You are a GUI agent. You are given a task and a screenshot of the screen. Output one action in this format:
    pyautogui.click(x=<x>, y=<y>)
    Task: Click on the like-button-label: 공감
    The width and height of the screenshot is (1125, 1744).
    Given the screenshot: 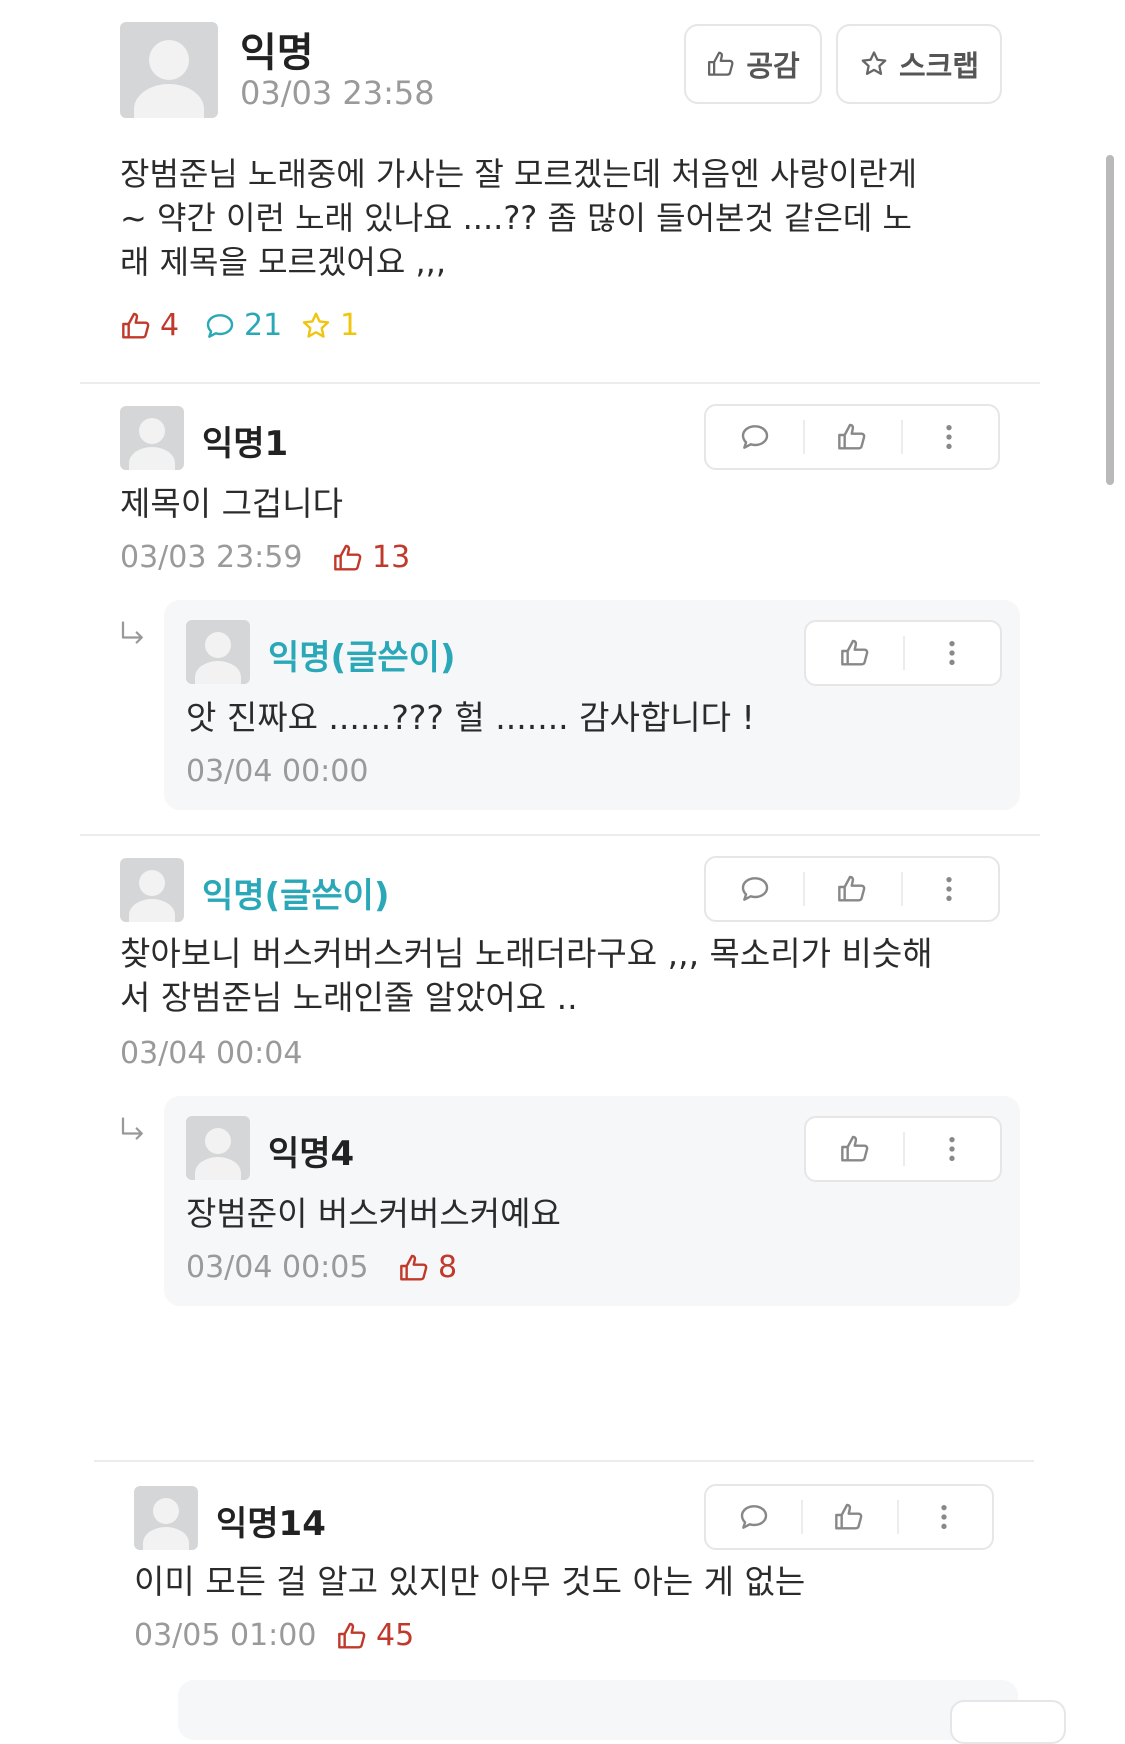 What is the action you would take?
    pyautogui.click(x=773, y=66)
    